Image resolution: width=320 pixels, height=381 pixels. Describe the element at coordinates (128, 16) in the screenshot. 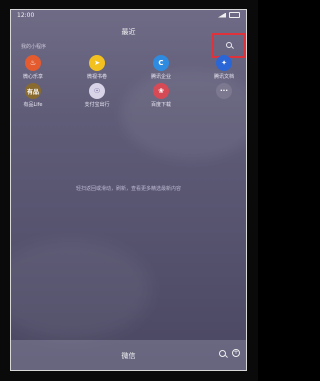

I see `status-bar: 12:00` at that location.